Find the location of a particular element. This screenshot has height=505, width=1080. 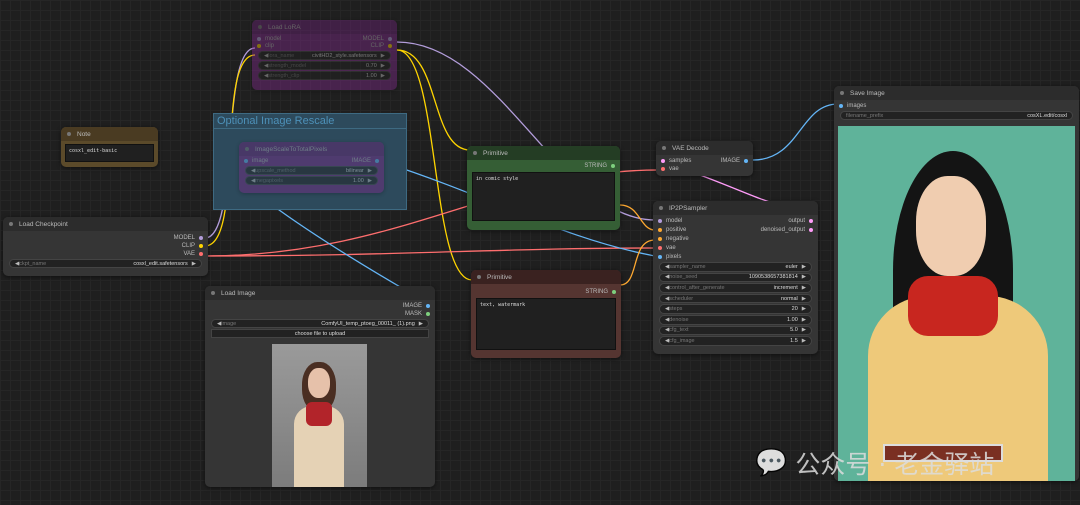

node-title: Load Image is located at coordinates (238, 293).